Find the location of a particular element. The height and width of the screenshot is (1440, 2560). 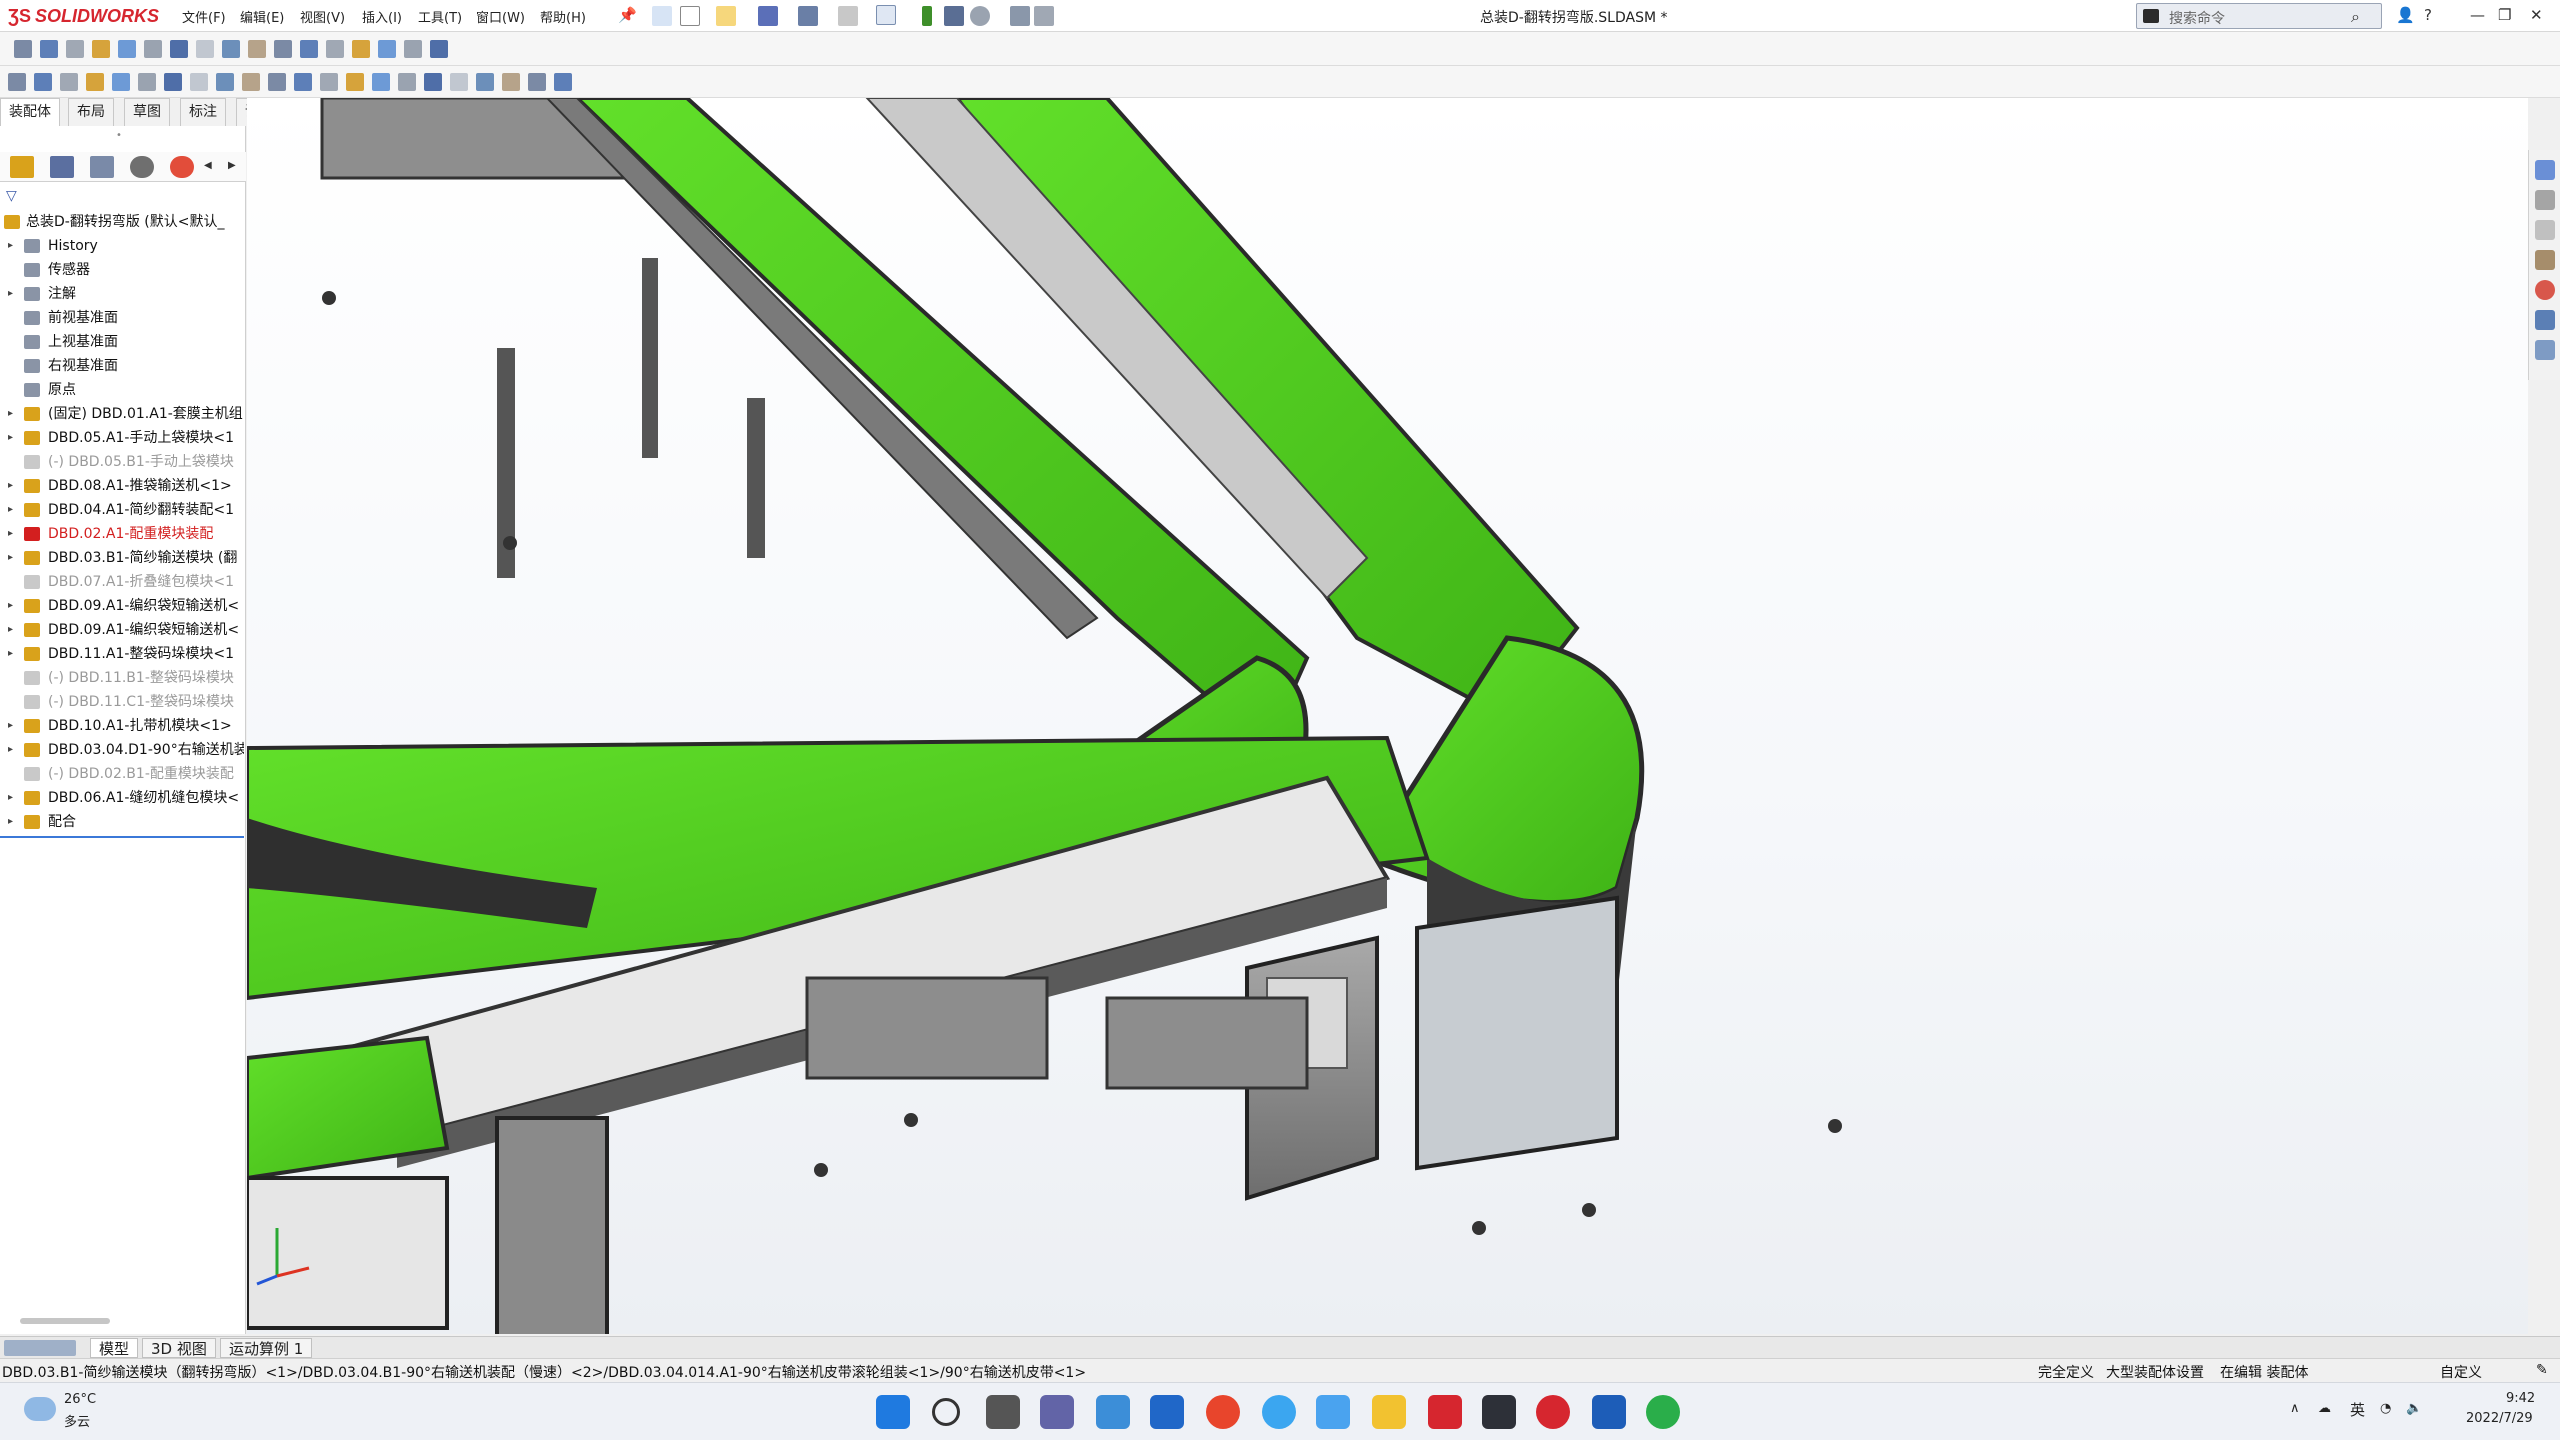

search-taskbar-icon is located at coordinates (946, 1412).